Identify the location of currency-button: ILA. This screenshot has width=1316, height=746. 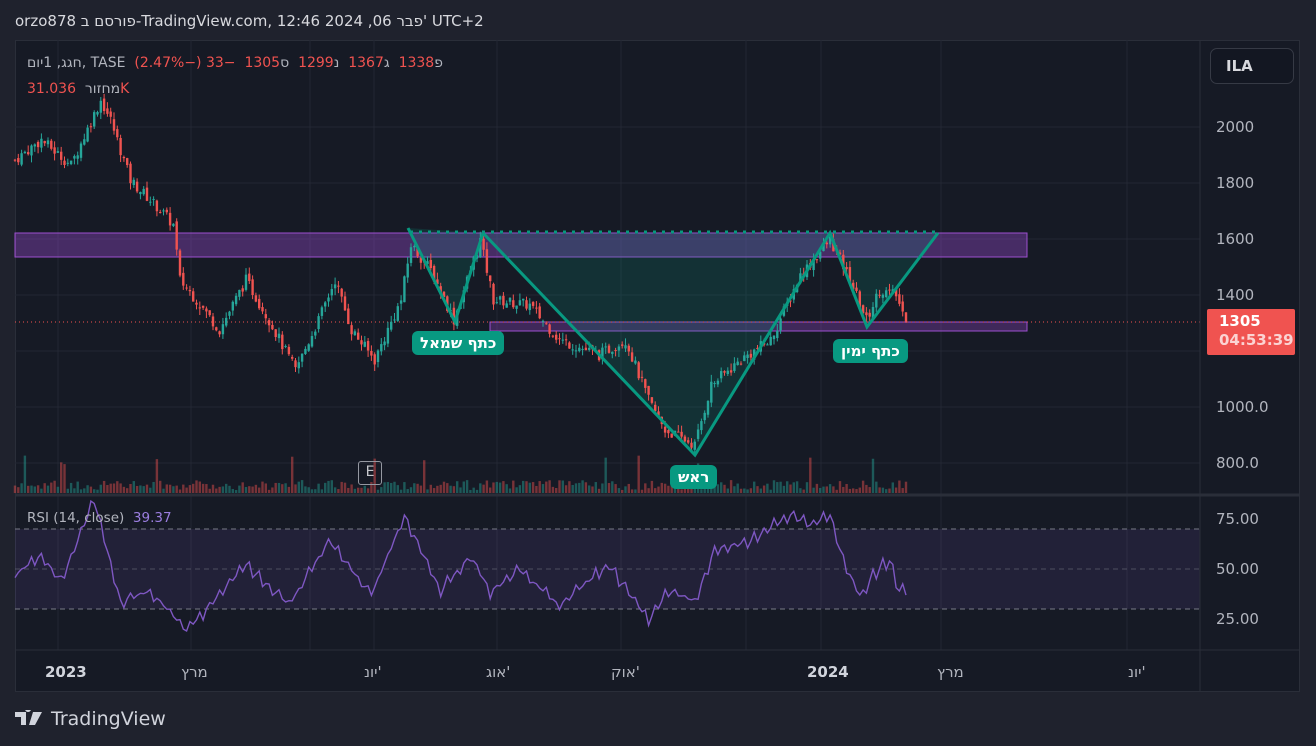
(1252, 66).